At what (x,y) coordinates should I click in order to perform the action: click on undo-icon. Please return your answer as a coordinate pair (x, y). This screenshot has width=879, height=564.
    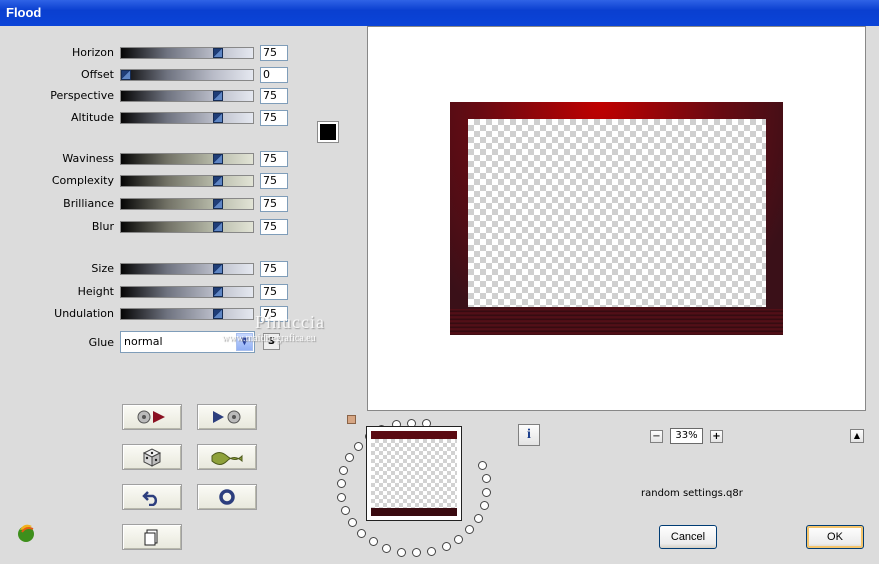
    Looking at the image, I should click on (150, 498).